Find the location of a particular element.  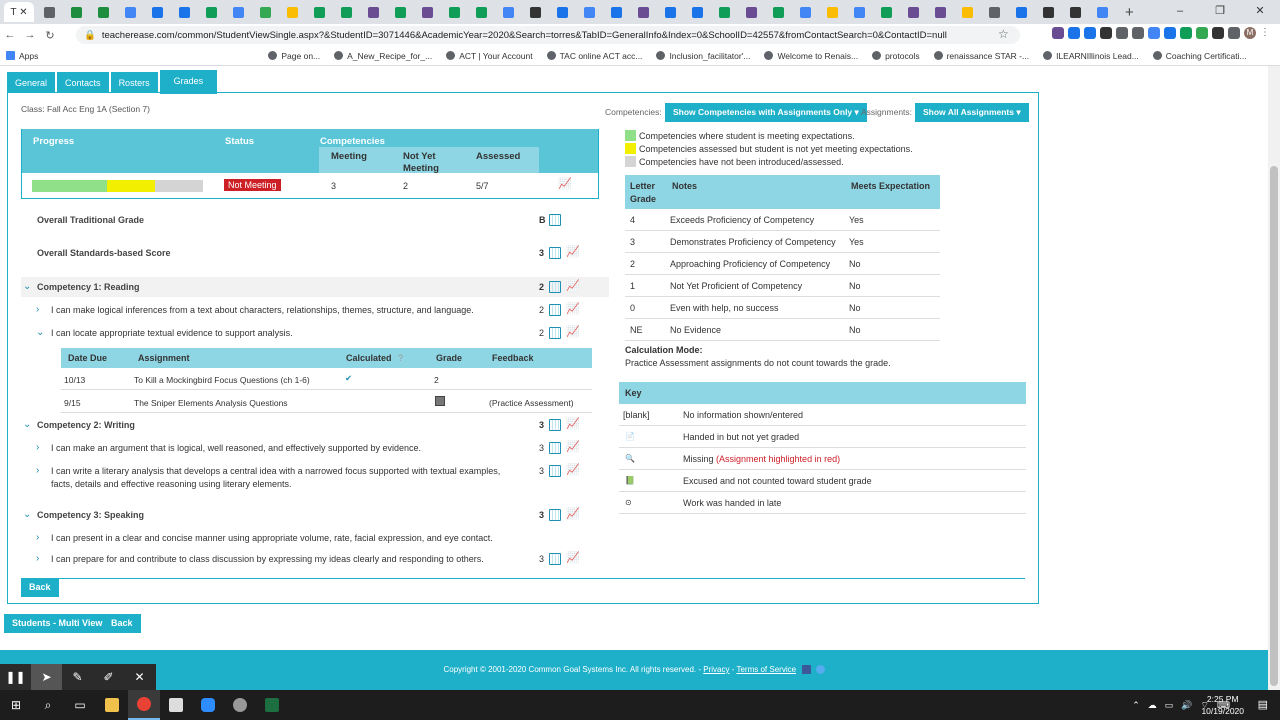

terms-link: Terms of Service is located at coordinates (766, 669).